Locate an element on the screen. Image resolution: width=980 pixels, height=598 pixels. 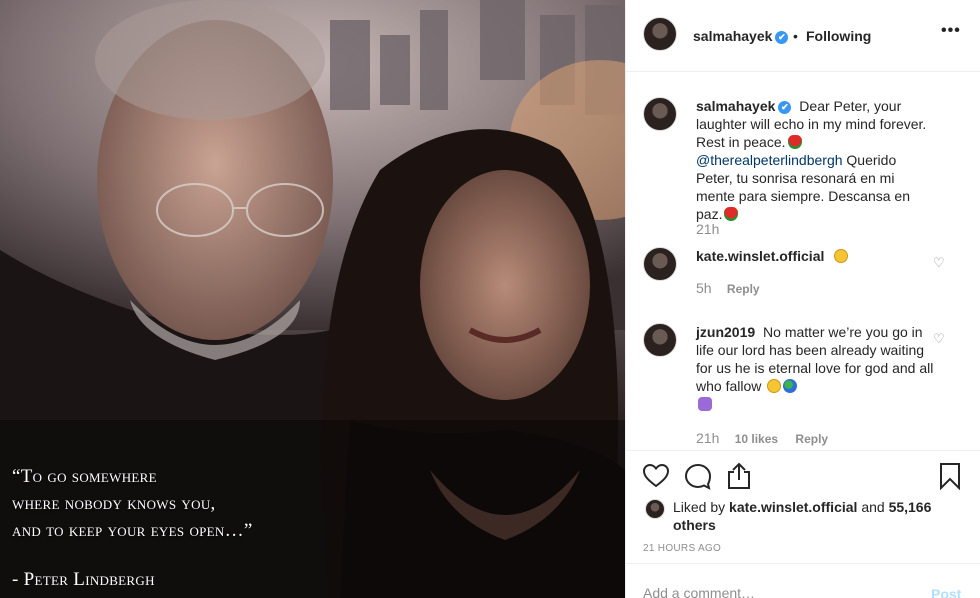
quote-line: “To go somewhere is located at coordinates (84, 476).